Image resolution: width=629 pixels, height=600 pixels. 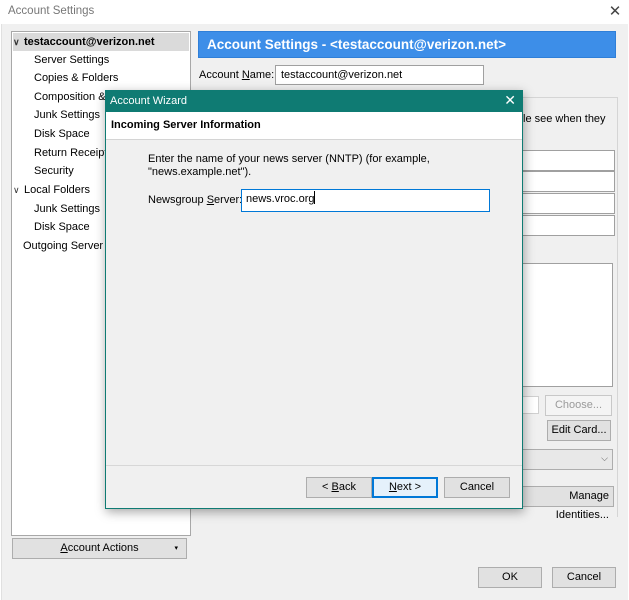 I want to click on cancel-button: Cancel, so click(x=584, y=577).